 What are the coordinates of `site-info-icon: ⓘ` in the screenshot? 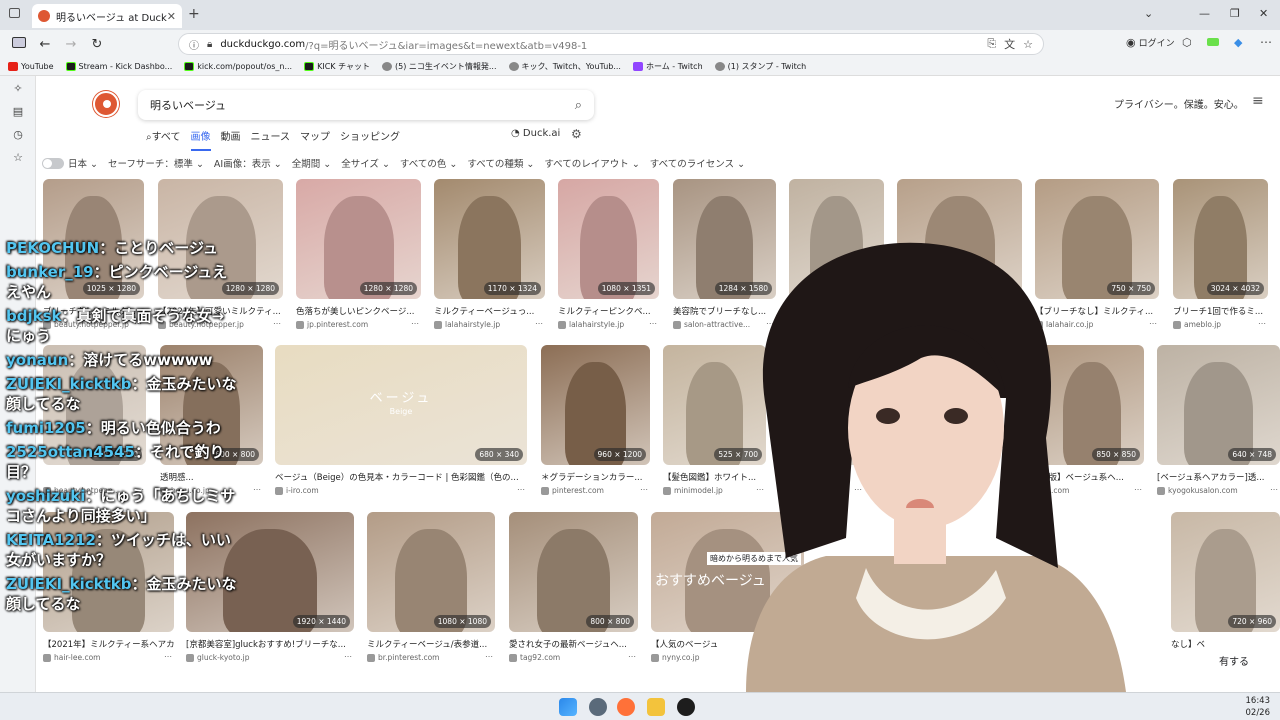 It's located at (194, 44).